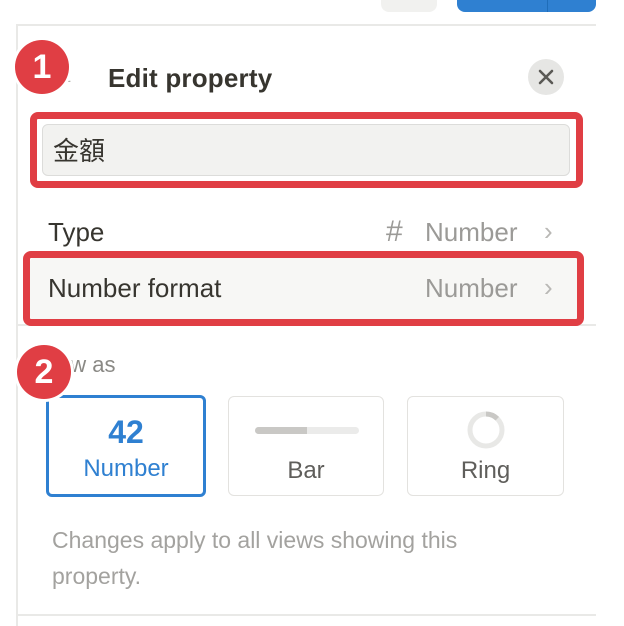  I want to click on bottom-divider, so click(306, 615).